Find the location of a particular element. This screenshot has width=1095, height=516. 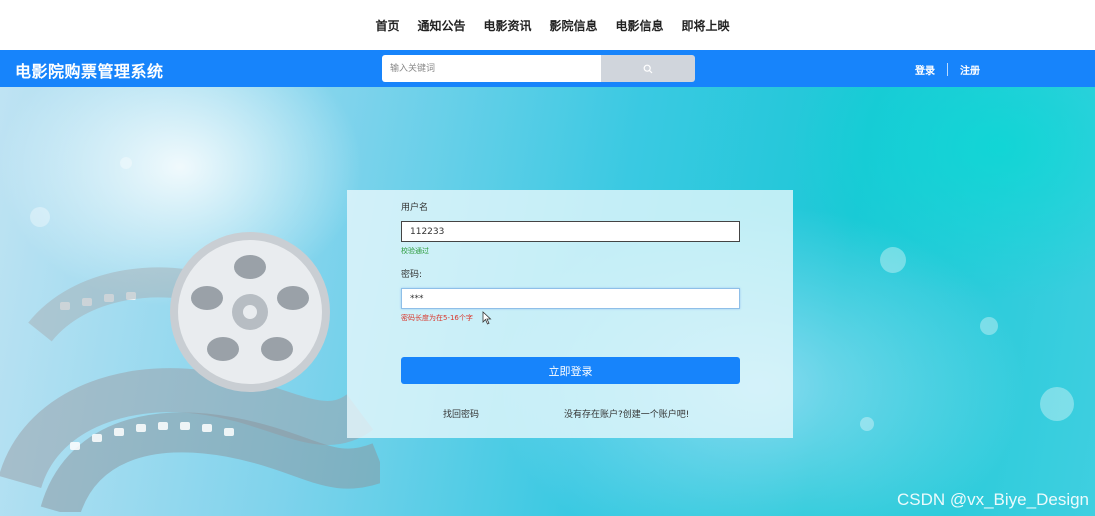

login-link: 登录 is located at coordinates (925, 69).